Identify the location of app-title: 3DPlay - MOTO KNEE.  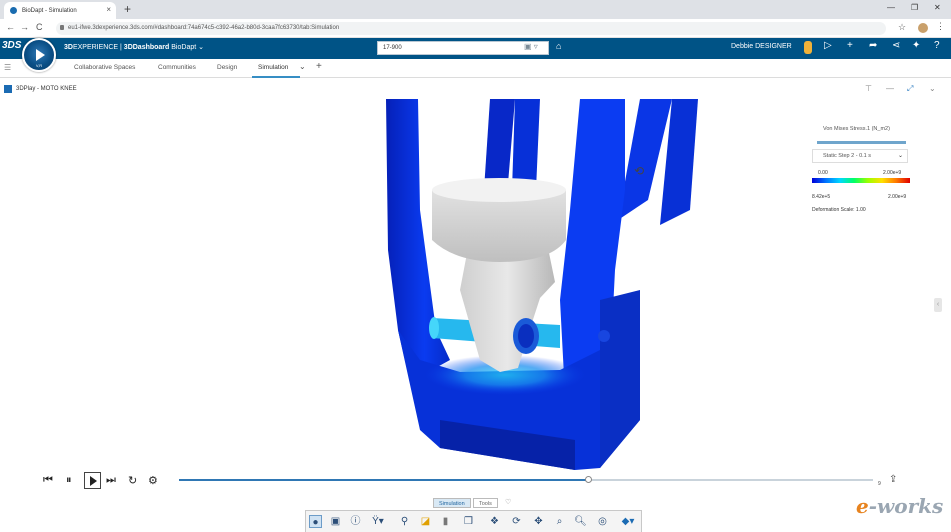
(46, 89).